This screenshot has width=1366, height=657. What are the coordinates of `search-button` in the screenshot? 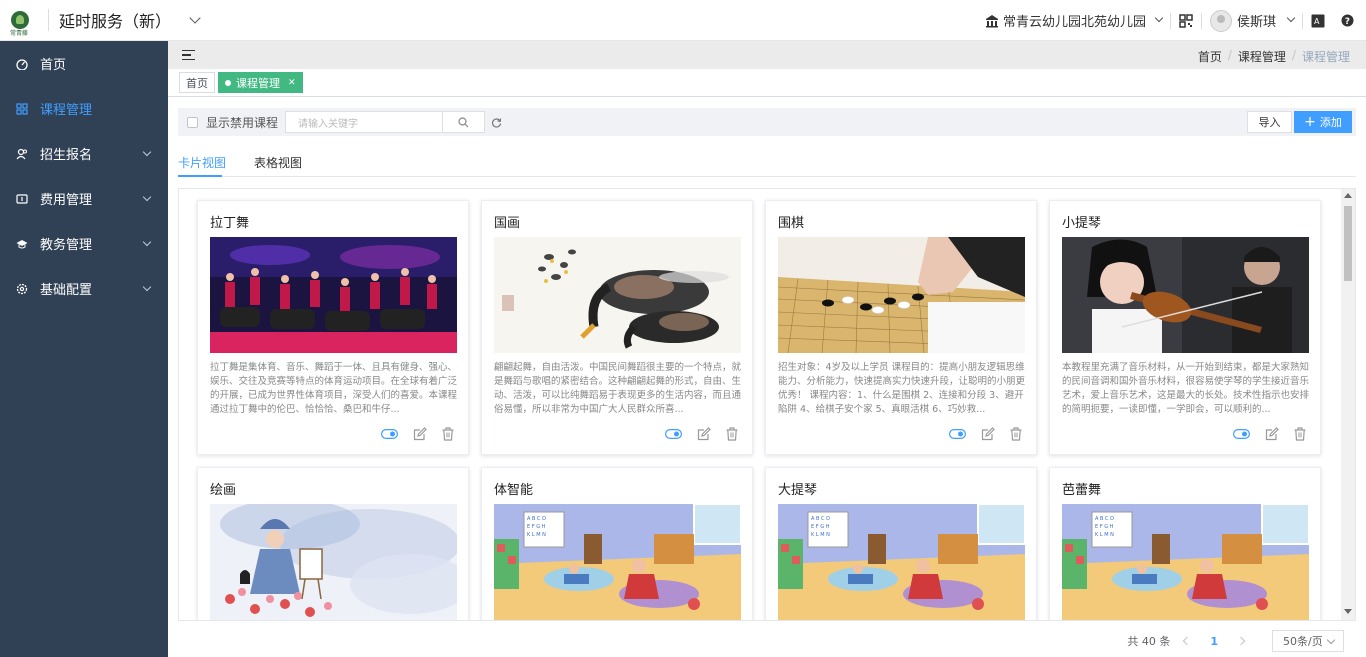 It's located at (464, 122).